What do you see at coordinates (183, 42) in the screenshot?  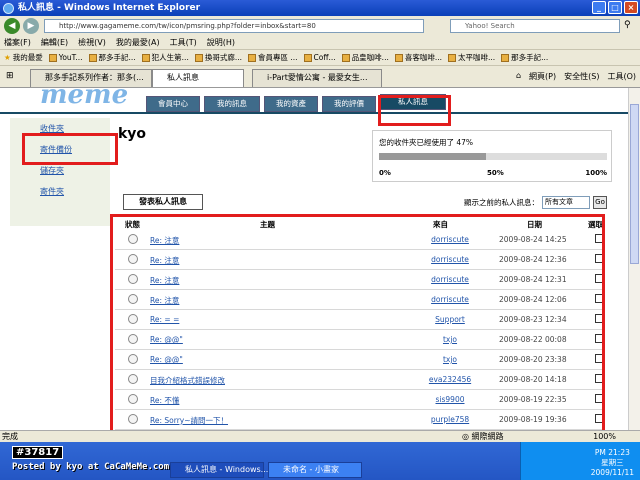 I see `menu-tools: 工具(T)` at bounding box center [183, 42].